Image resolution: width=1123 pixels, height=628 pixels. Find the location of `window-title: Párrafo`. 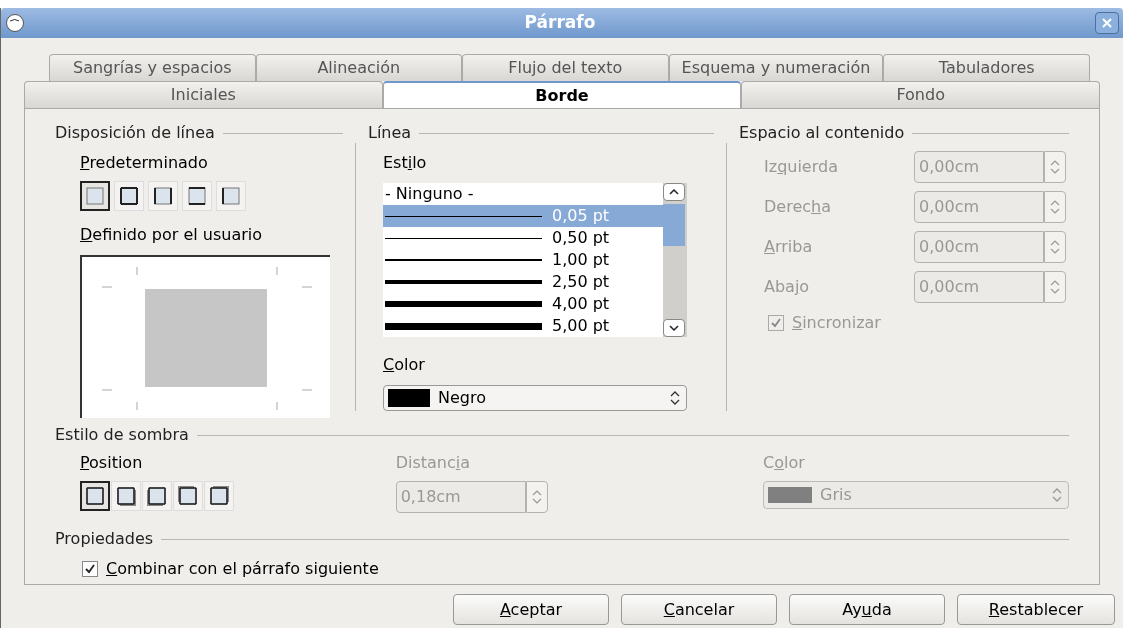

window-title: Párrafo is located at coordinates (560, 23).